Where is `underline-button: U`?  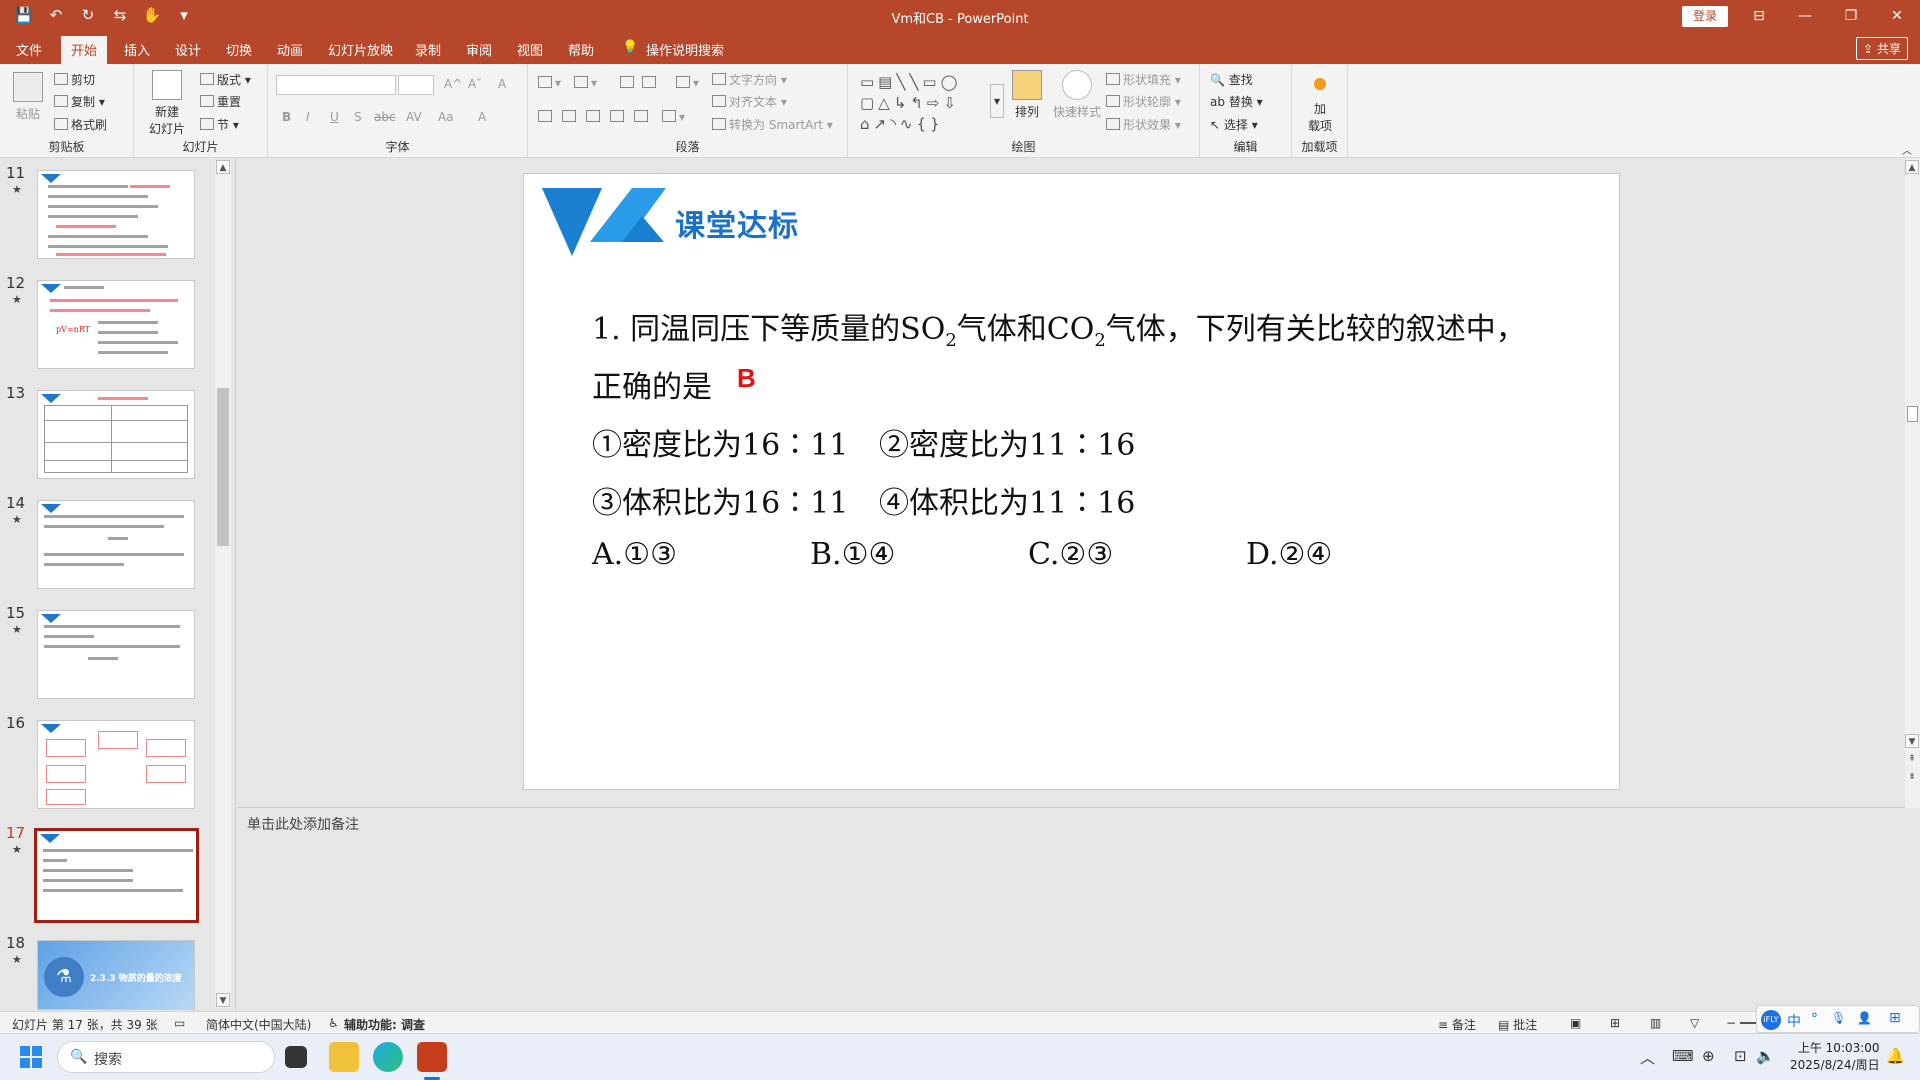 underline-button: U is located at coordinates (334, 117).